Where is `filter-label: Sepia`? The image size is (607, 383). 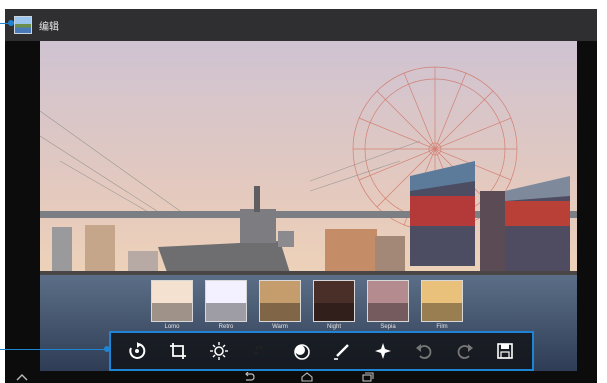 filter-label: Sepia is located at coordinates (388, 327).